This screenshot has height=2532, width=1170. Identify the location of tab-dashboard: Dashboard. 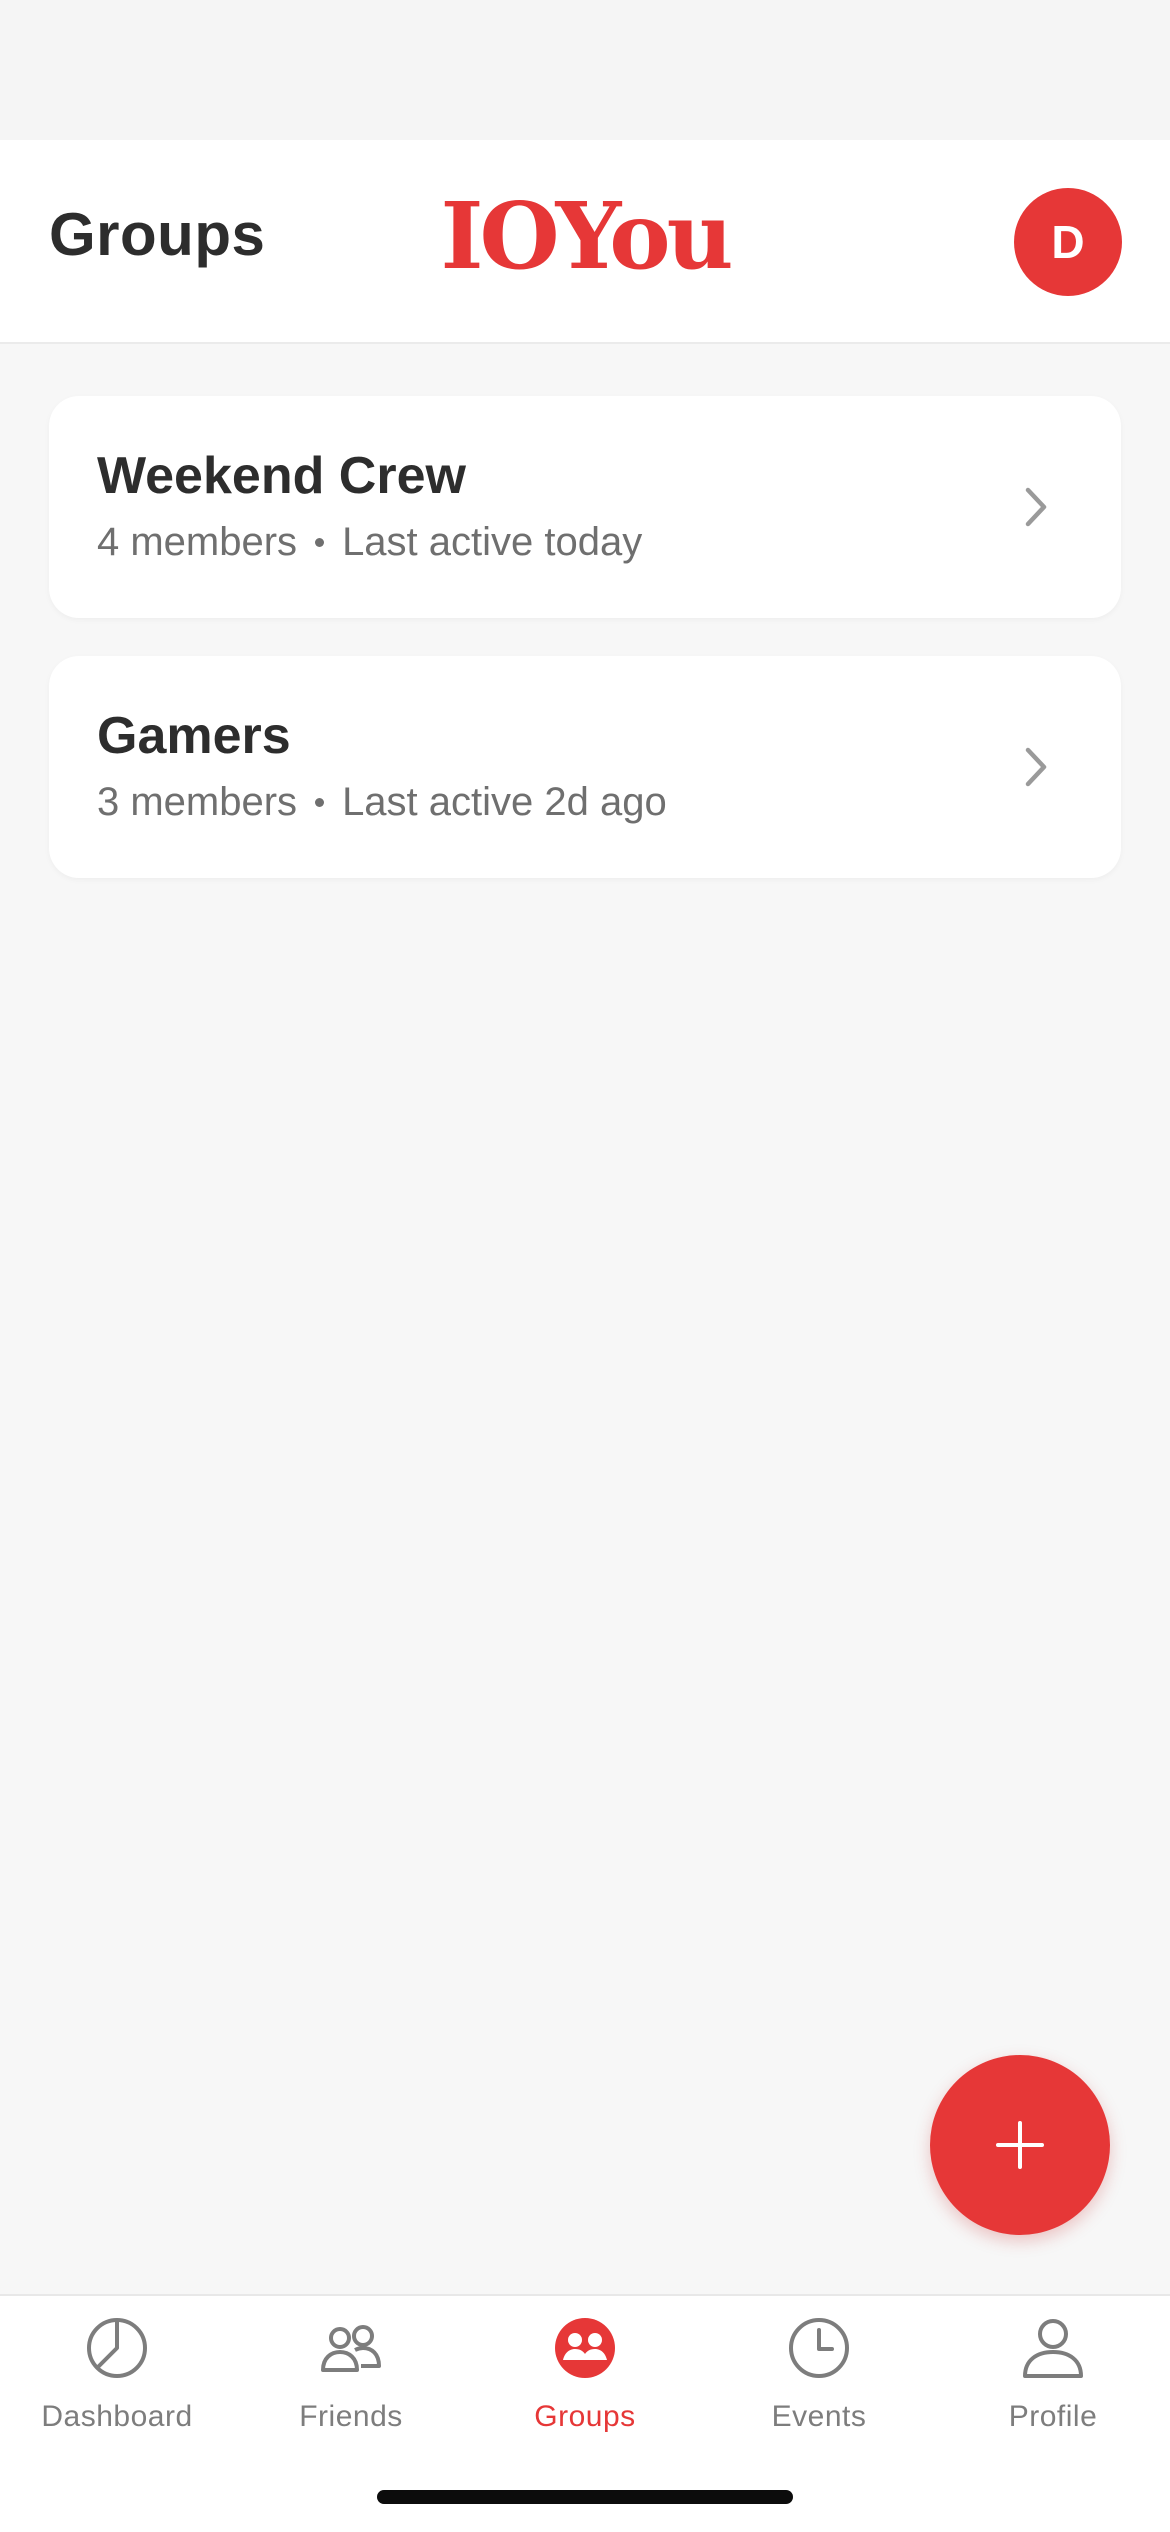
(117, 2386).